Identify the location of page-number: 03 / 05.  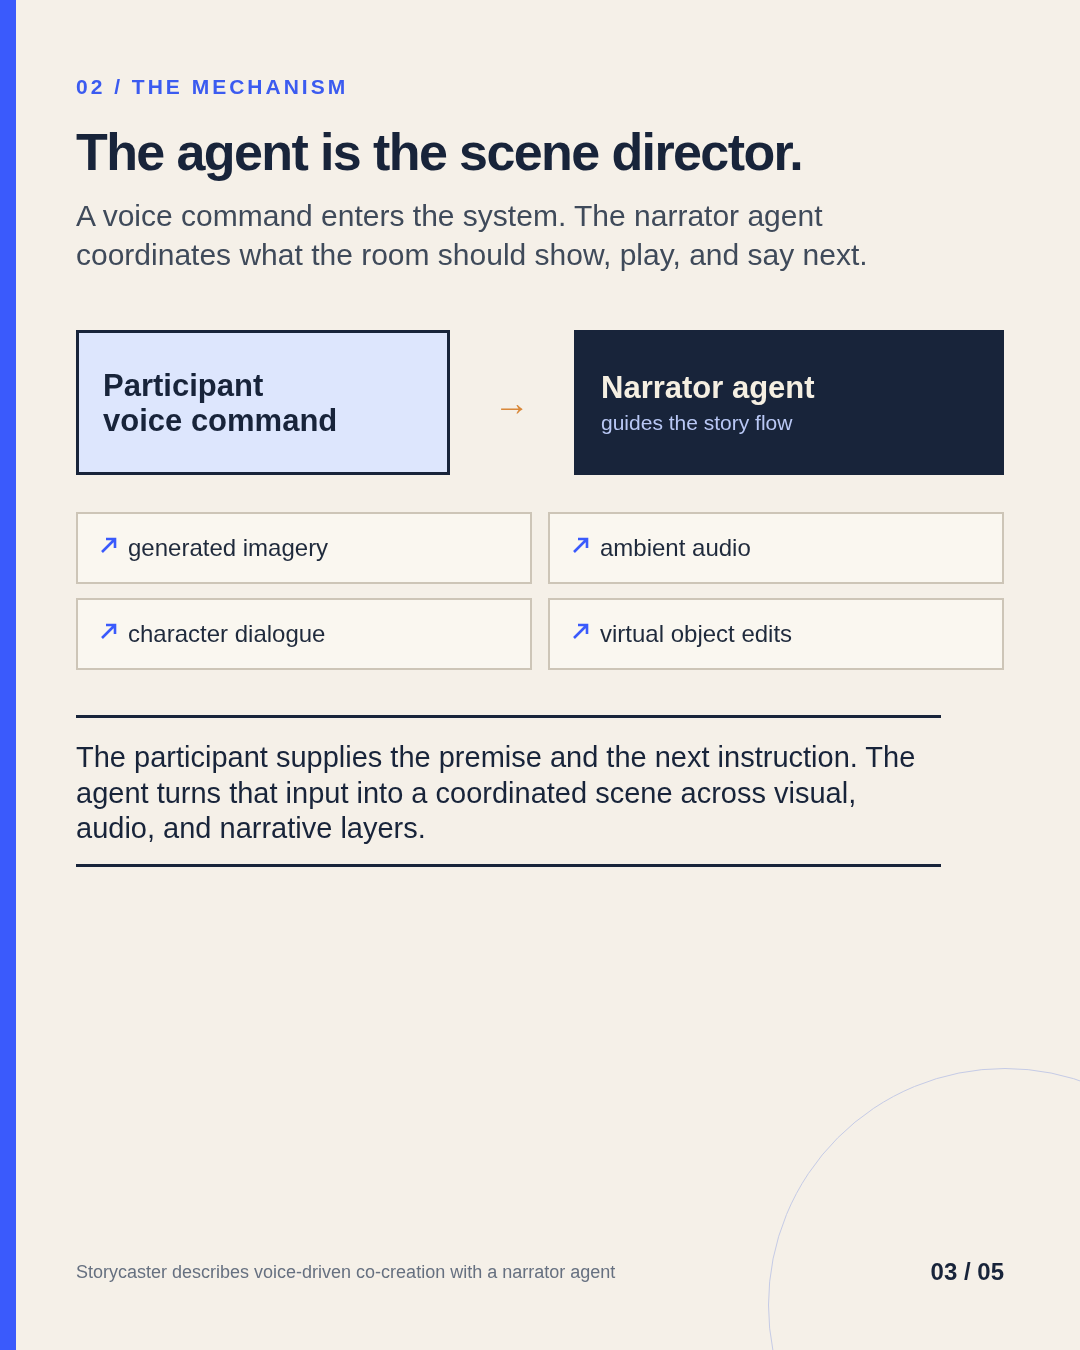
(967, 1272).